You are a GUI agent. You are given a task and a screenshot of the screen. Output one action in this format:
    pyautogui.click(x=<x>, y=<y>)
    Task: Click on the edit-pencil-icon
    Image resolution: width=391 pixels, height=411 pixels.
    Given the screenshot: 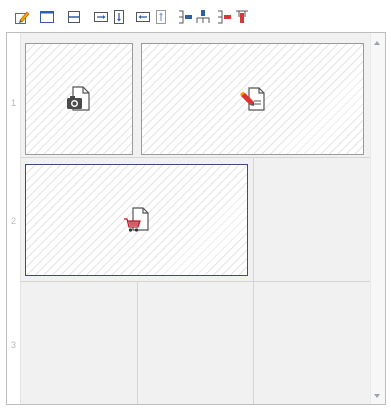 What is the action you would take?
    pyautogui.click(x=22, y=17)
    